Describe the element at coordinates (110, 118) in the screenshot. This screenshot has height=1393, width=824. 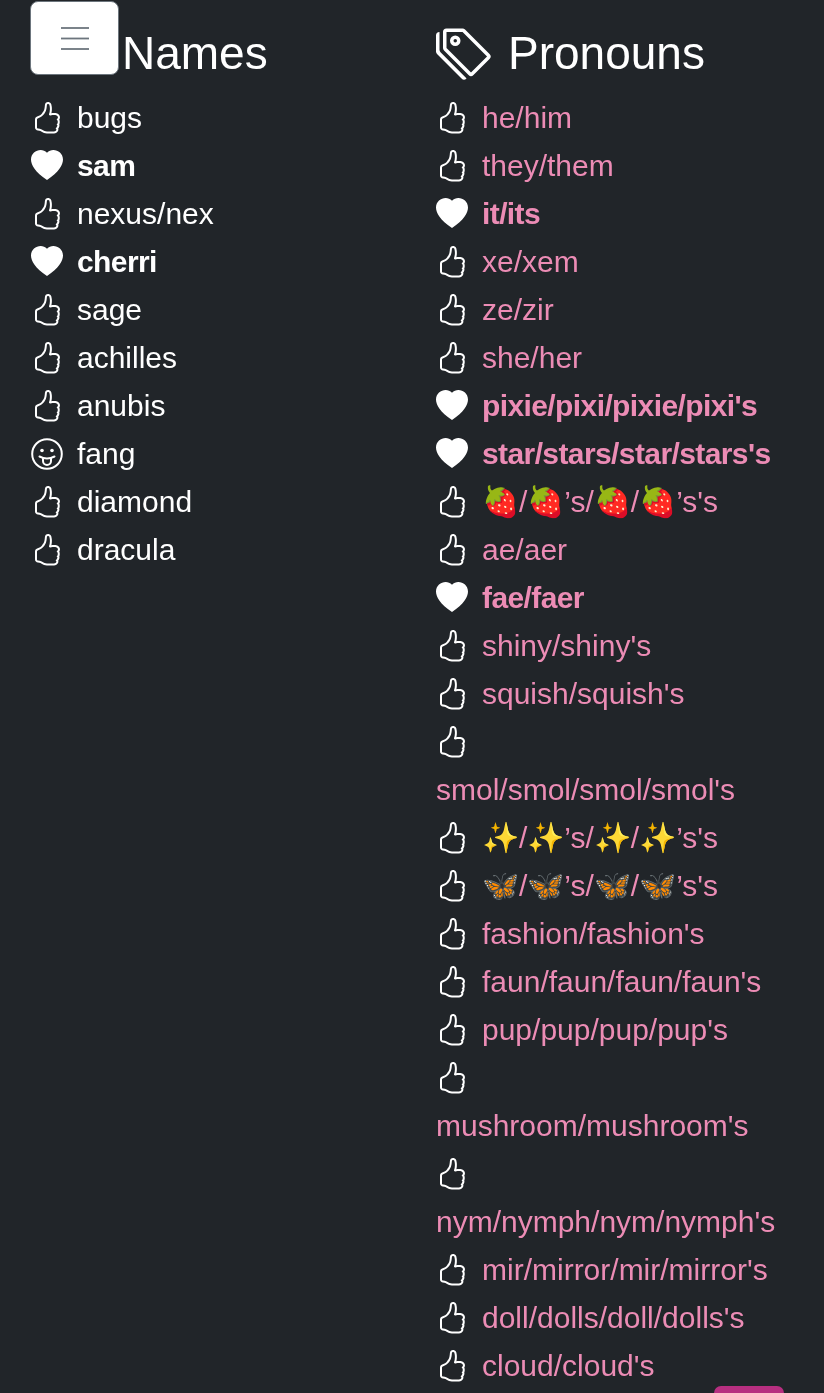
I see `name-label: bugs` at that location.